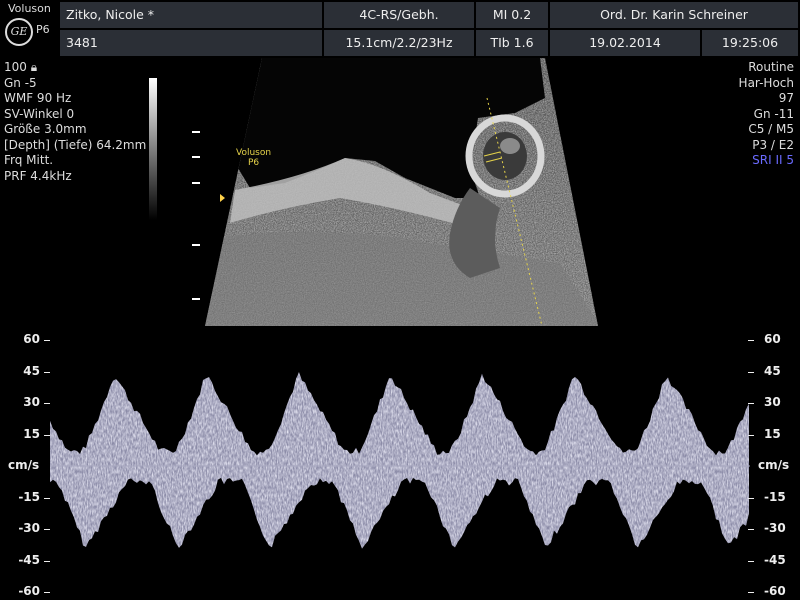 This screenshot has height=600, width=800. Describe the element at coordinates (512, 43) in the screenshot. I see `tib-value: TIb 1.6` at that location.